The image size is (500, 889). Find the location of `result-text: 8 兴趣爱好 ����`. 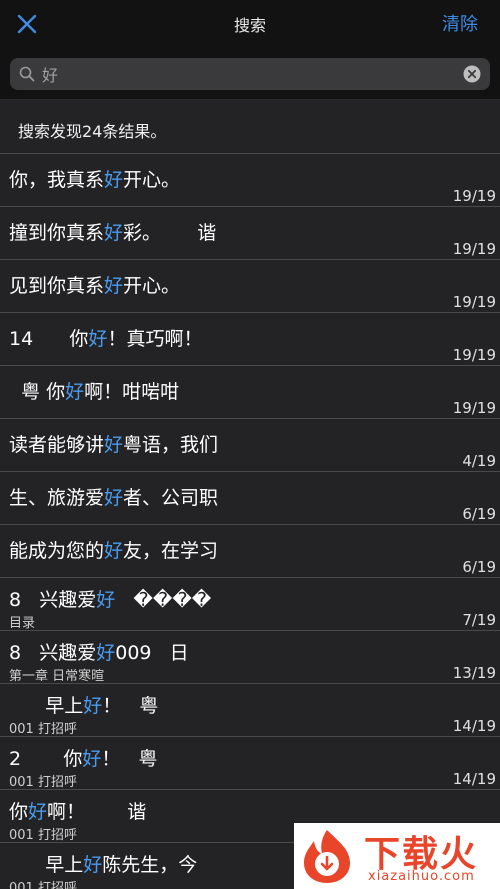

result-text: 8 兴趣爱好 ���� is located at coordinates (110, 598).